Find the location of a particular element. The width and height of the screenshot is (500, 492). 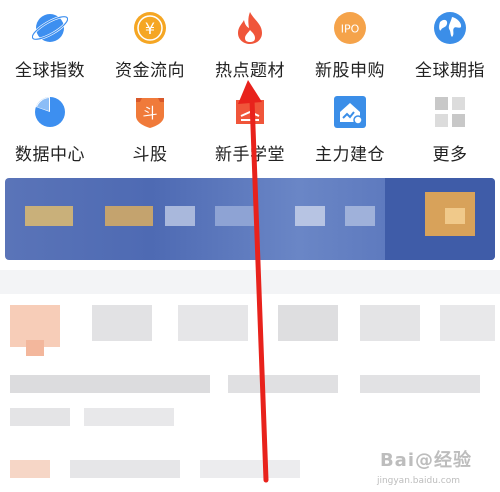

menu-item-main-force-position: 主力建仓 is located at coordinates (350, 127).